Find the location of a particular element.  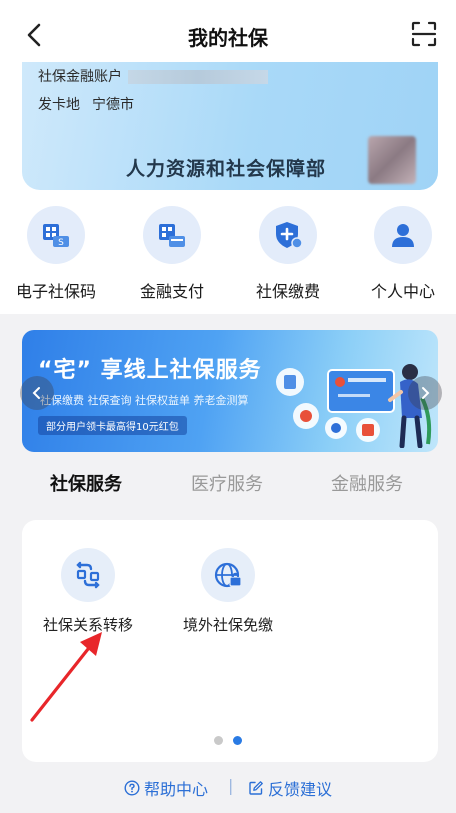

chevron-left-icon is located at coordinates (36, 393).